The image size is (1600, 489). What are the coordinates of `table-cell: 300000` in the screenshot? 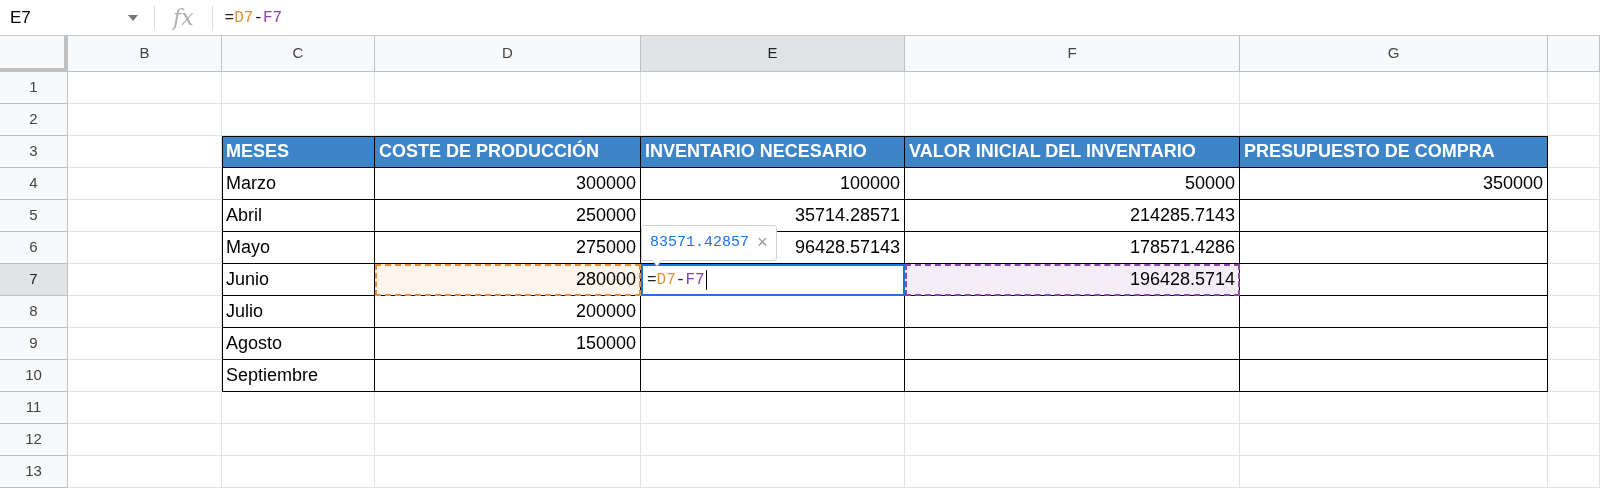 It's located at (508, 184).